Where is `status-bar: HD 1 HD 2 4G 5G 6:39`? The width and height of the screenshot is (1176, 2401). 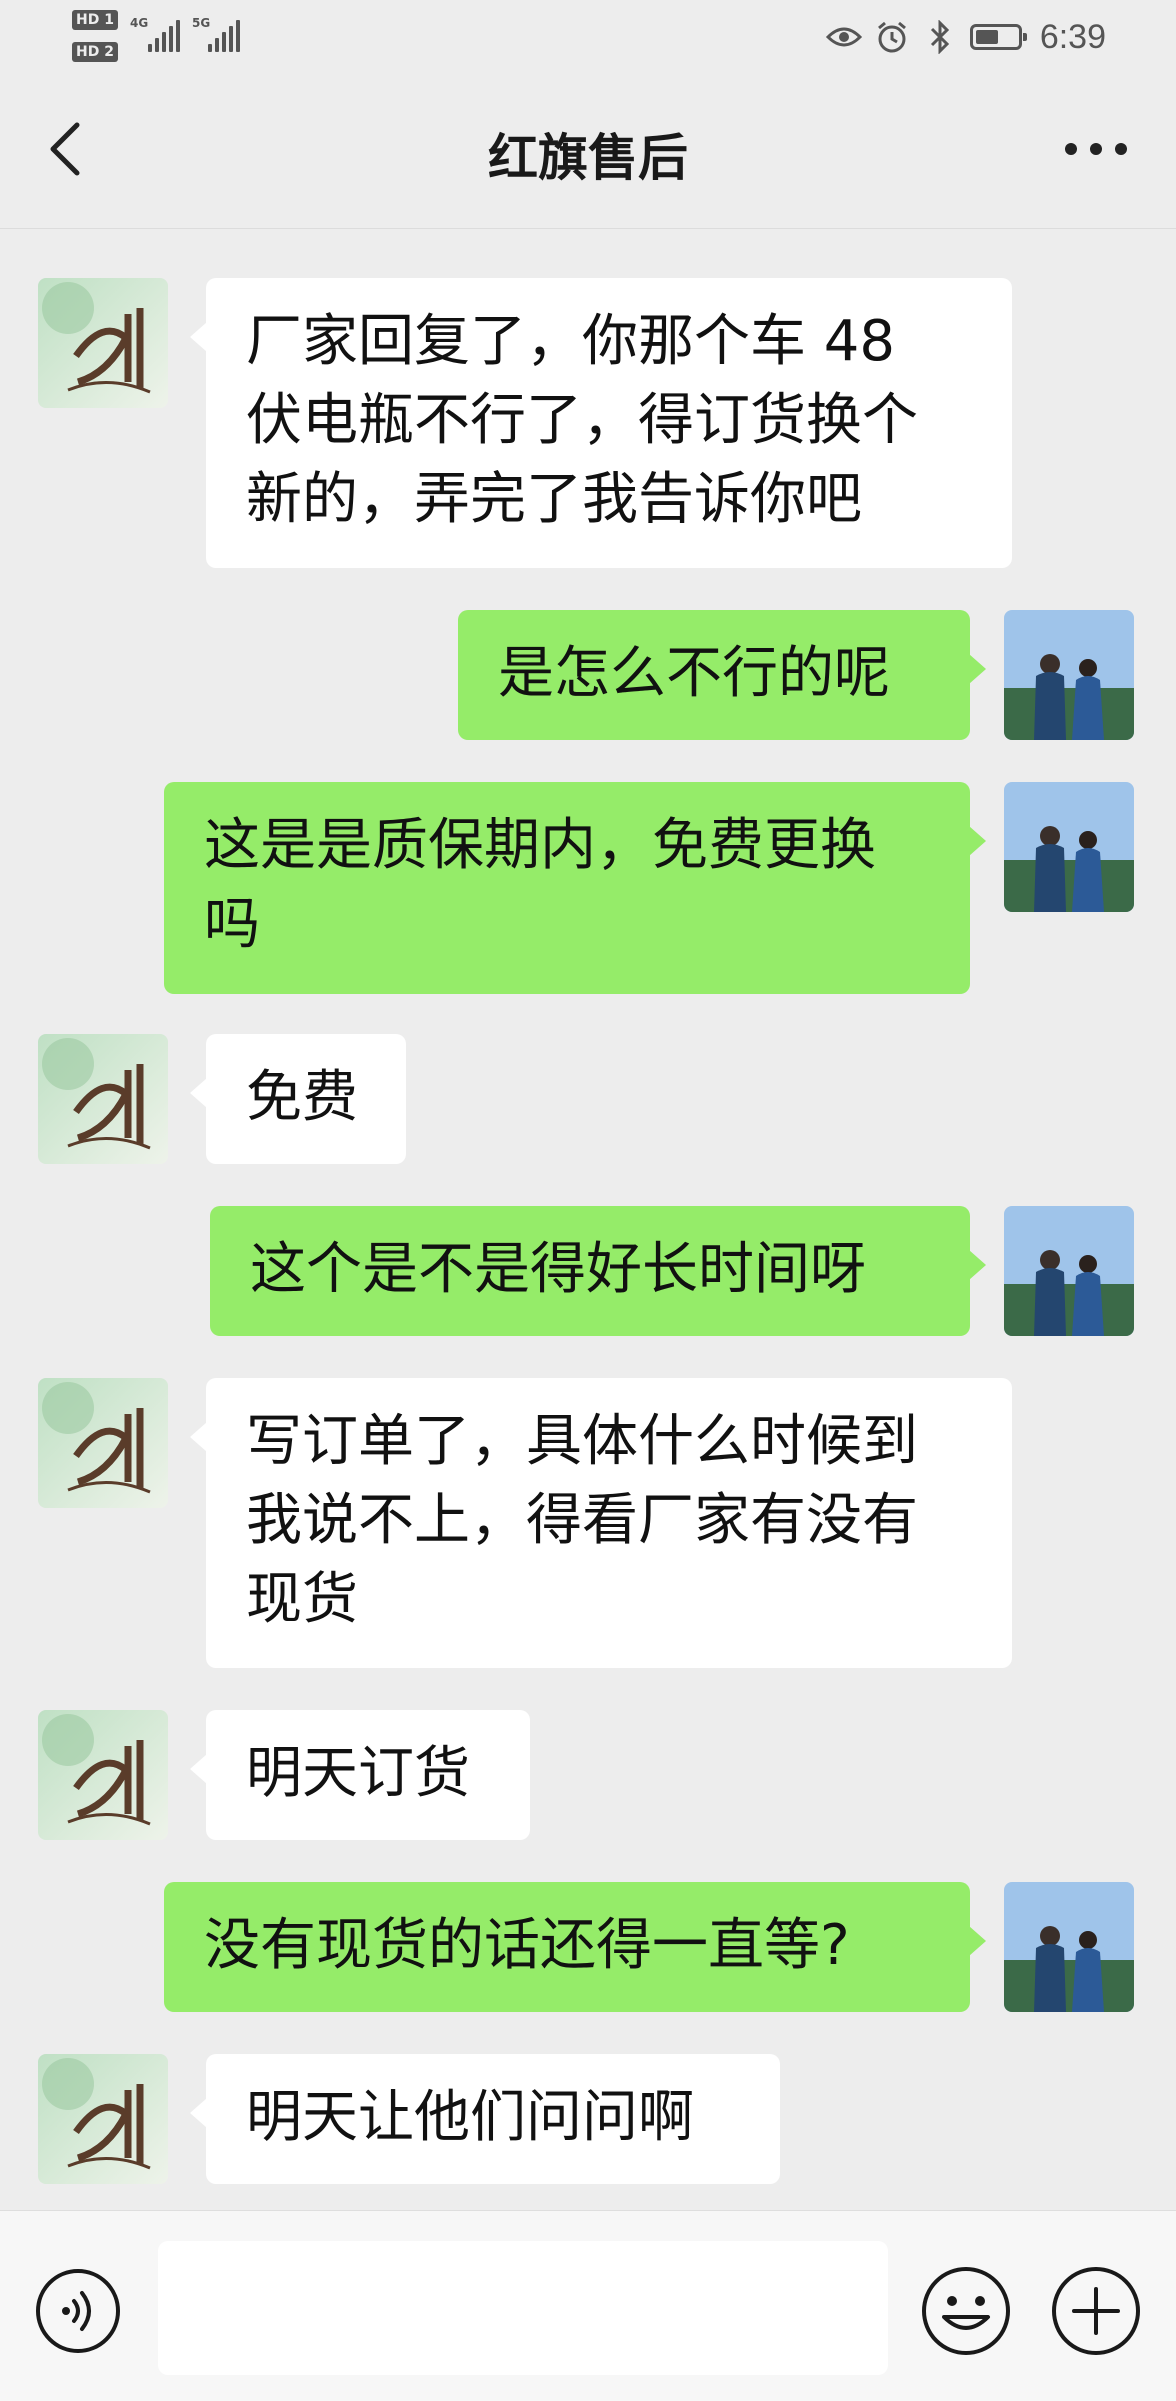 status-bar: HD 1 HD 2 4G 5G 6:39 is located at coordinates (588, 37).